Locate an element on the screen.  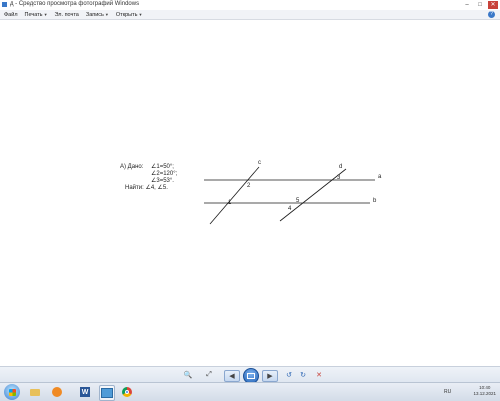
taskbar-media-player is located at coordinates (57, 392).